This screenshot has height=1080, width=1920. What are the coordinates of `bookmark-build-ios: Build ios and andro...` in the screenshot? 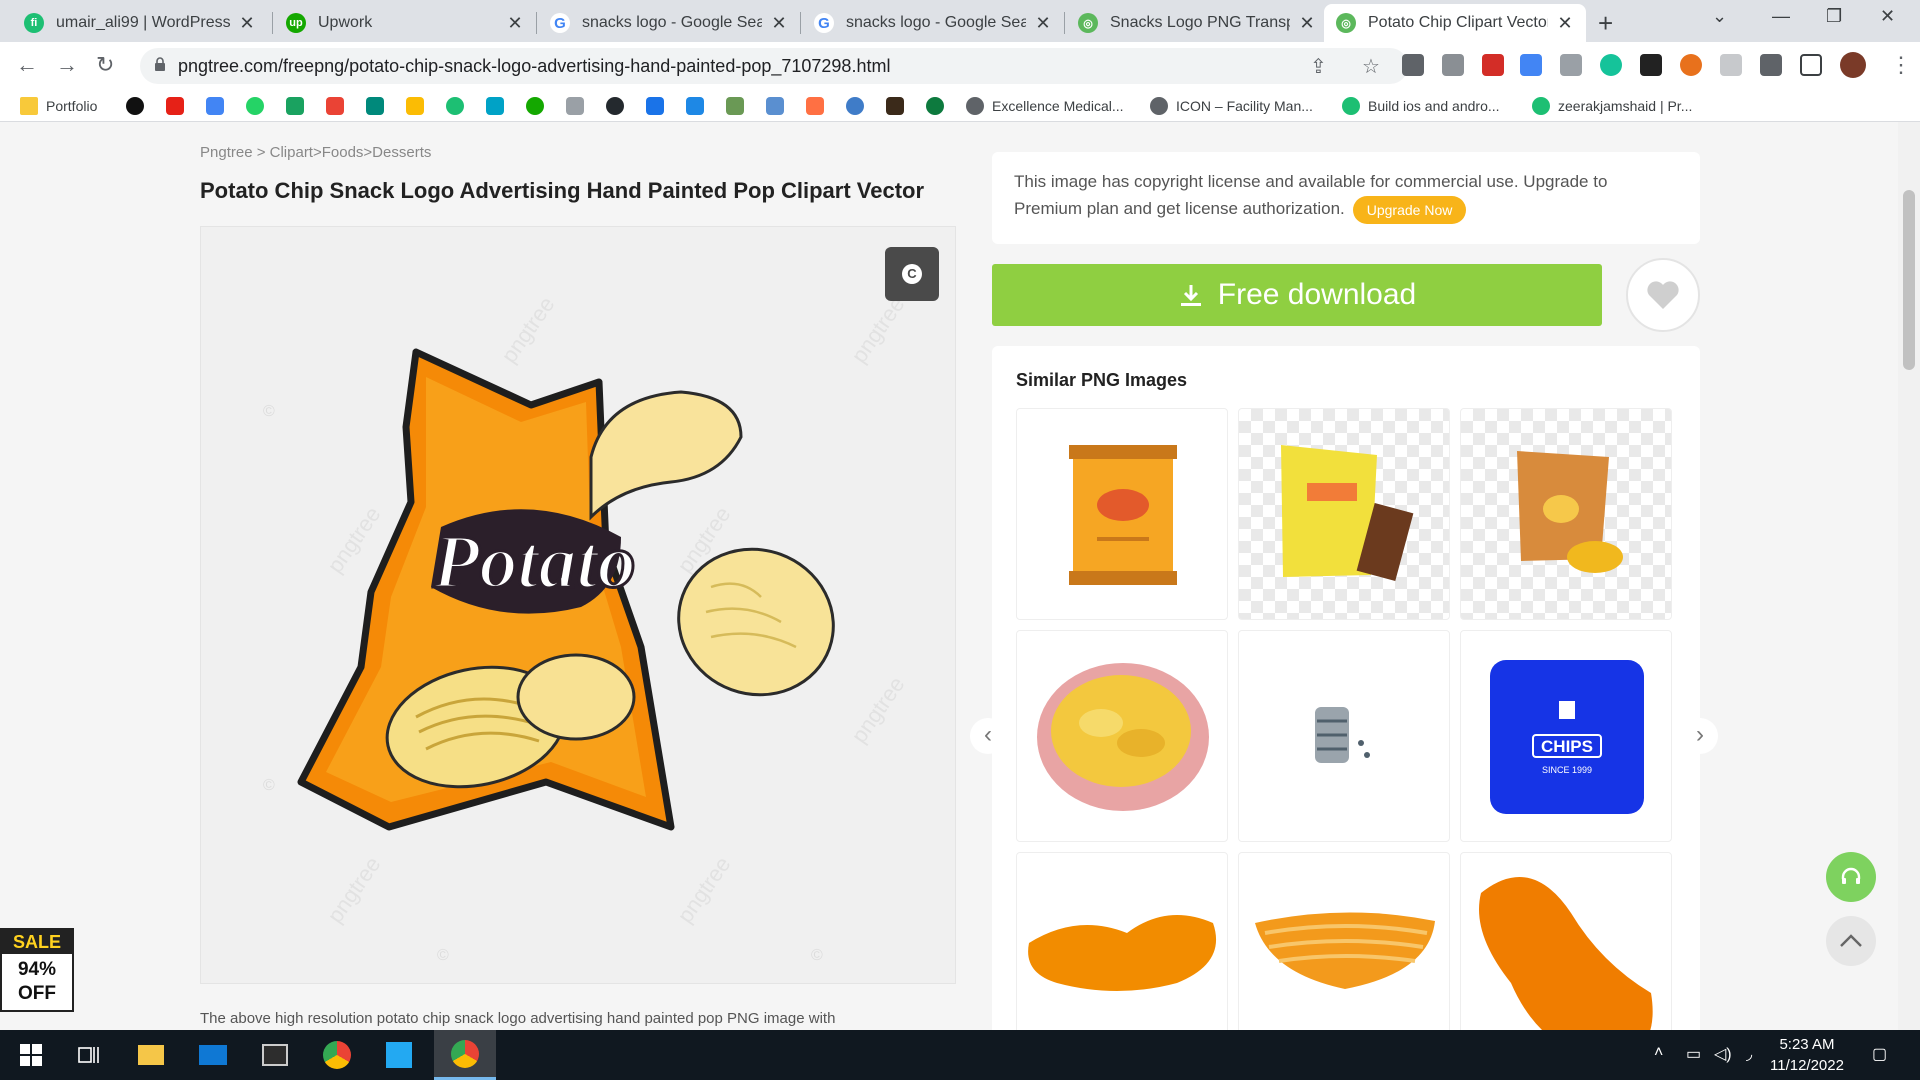 It's located at (1421, 106).